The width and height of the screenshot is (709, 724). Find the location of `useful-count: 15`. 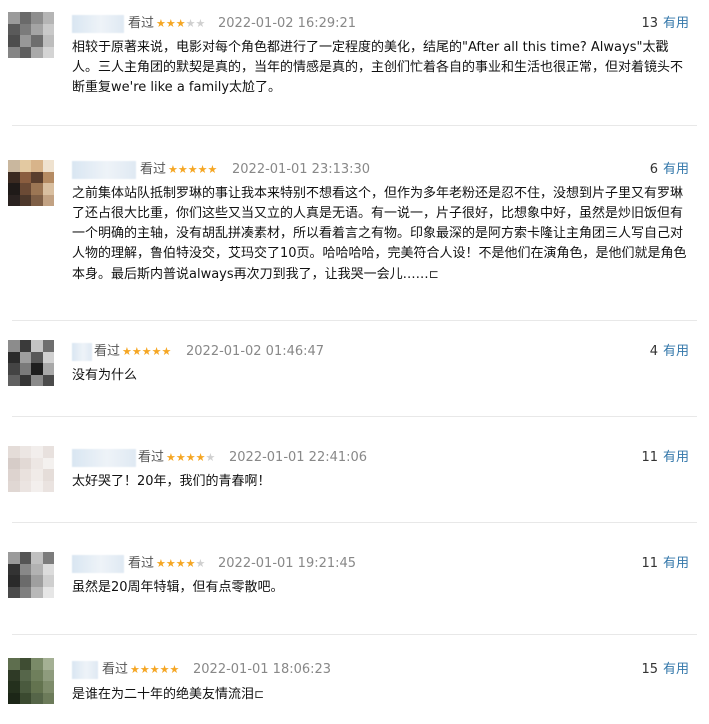

useful-count: 15 is located at coordinates (649, 669).